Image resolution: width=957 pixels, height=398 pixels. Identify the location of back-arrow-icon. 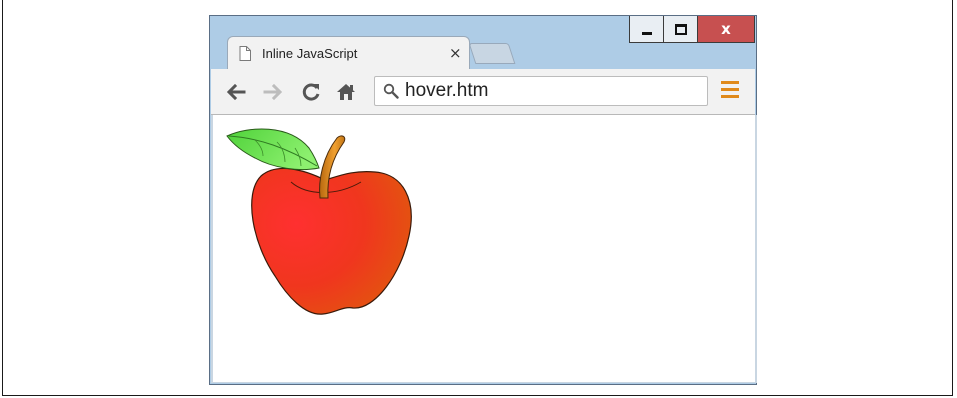
(236, 92).